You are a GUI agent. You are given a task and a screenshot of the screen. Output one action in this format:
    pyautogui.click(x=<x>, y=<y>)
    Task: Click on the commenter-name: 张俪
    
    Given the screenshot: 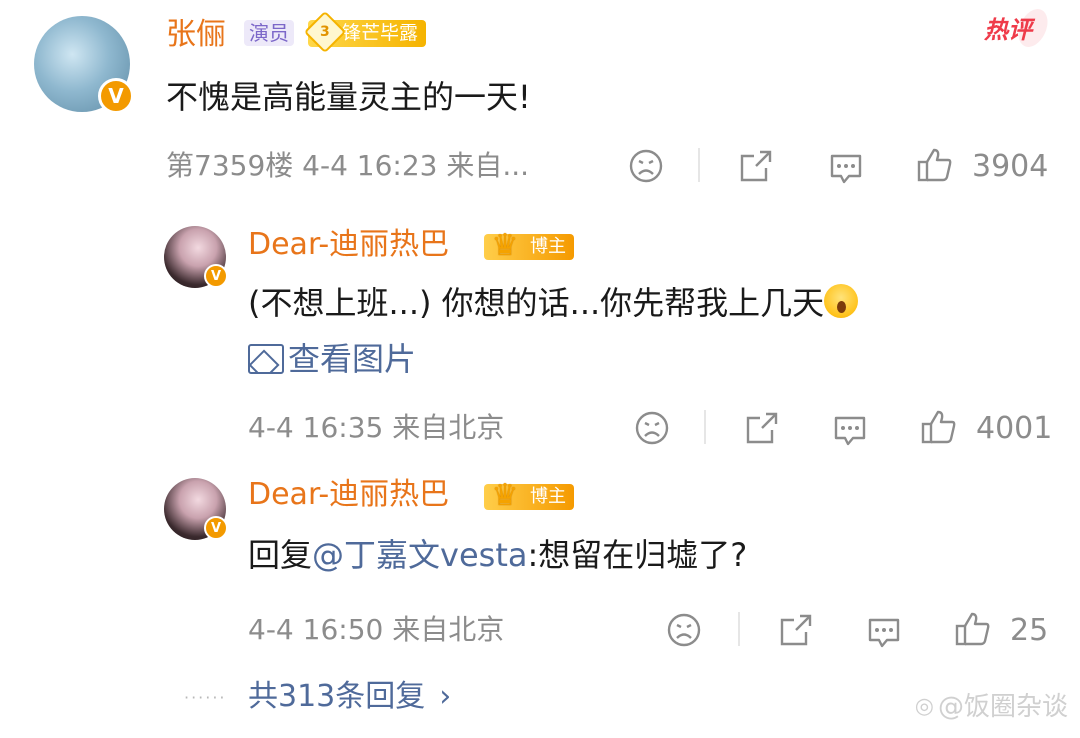 What is the action you would take?
    pyautogui.click(x=196, y=35)
    